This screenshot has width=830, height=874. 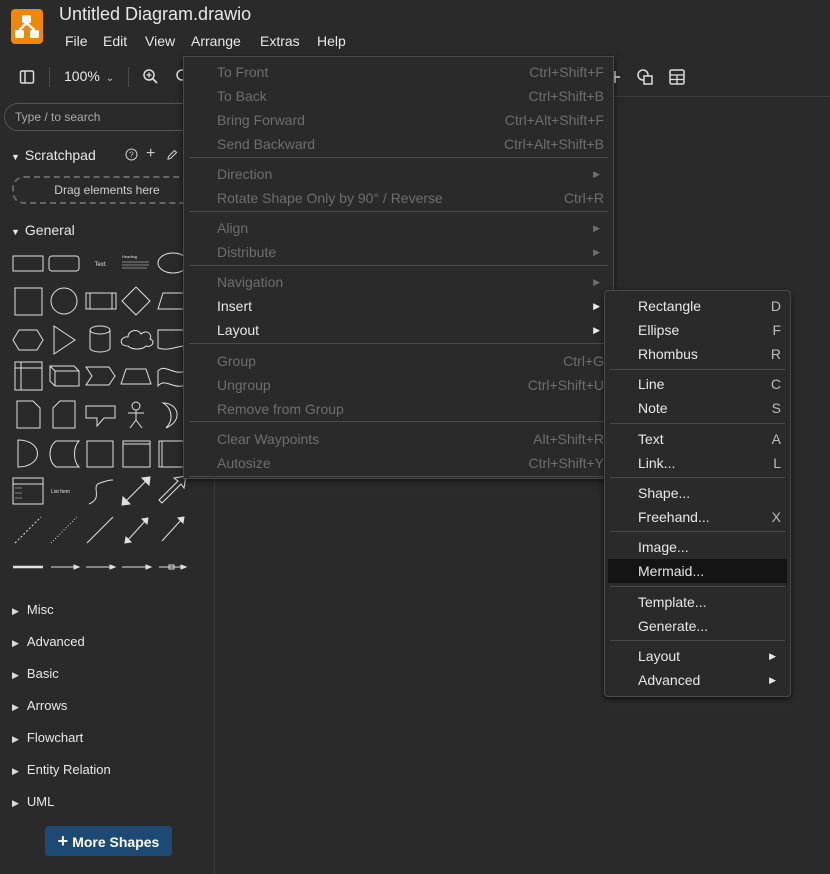 What do you see at coordinates (27, 453) in the screenshot?
I see `shape-delay` at bounding box center [27, 453].